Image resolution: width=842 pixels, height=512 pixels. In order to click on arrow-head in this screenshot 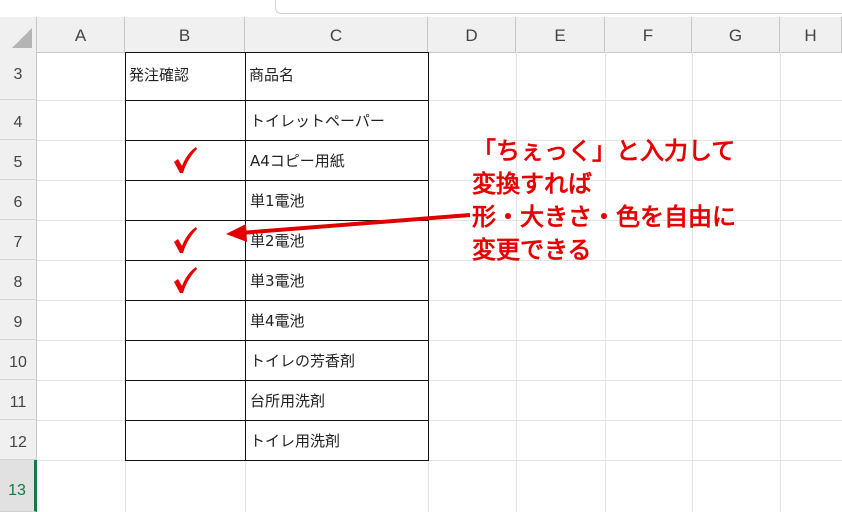, I will do `click(236, 233)`.